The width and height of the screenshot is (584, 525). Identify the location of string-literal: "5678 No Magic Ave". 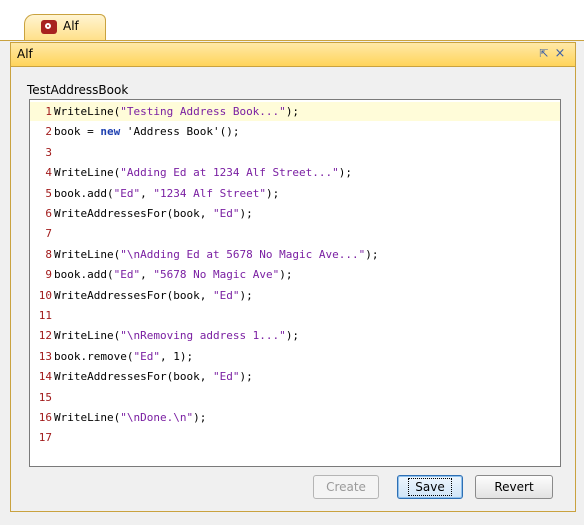
(216, 275).